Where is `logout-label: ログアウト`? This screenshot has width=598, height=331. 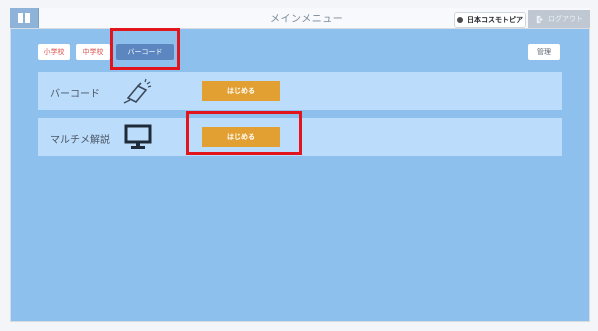
logout-label: ログアウト is located at coordinates (565, 19).